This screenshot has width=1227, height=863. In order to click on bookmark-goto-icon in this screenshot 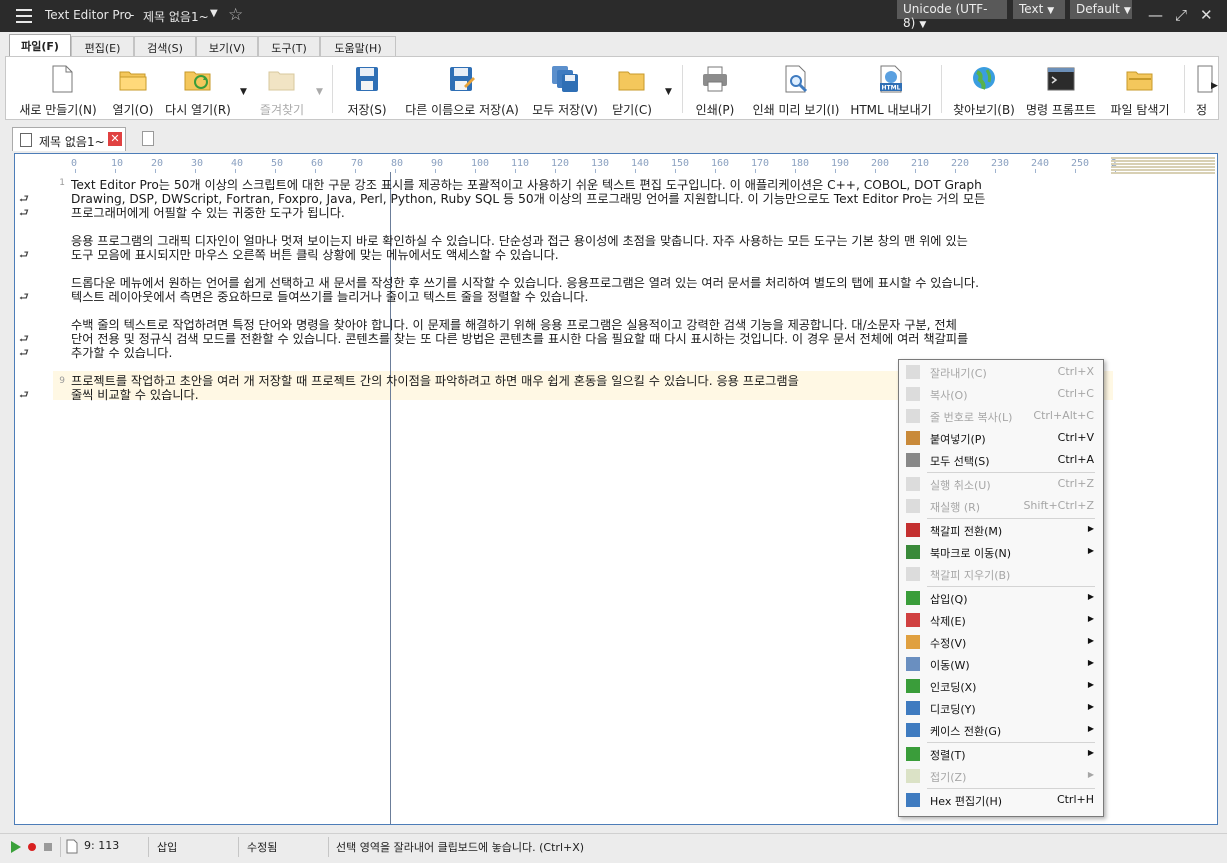, I will do `click(913, 552)`.